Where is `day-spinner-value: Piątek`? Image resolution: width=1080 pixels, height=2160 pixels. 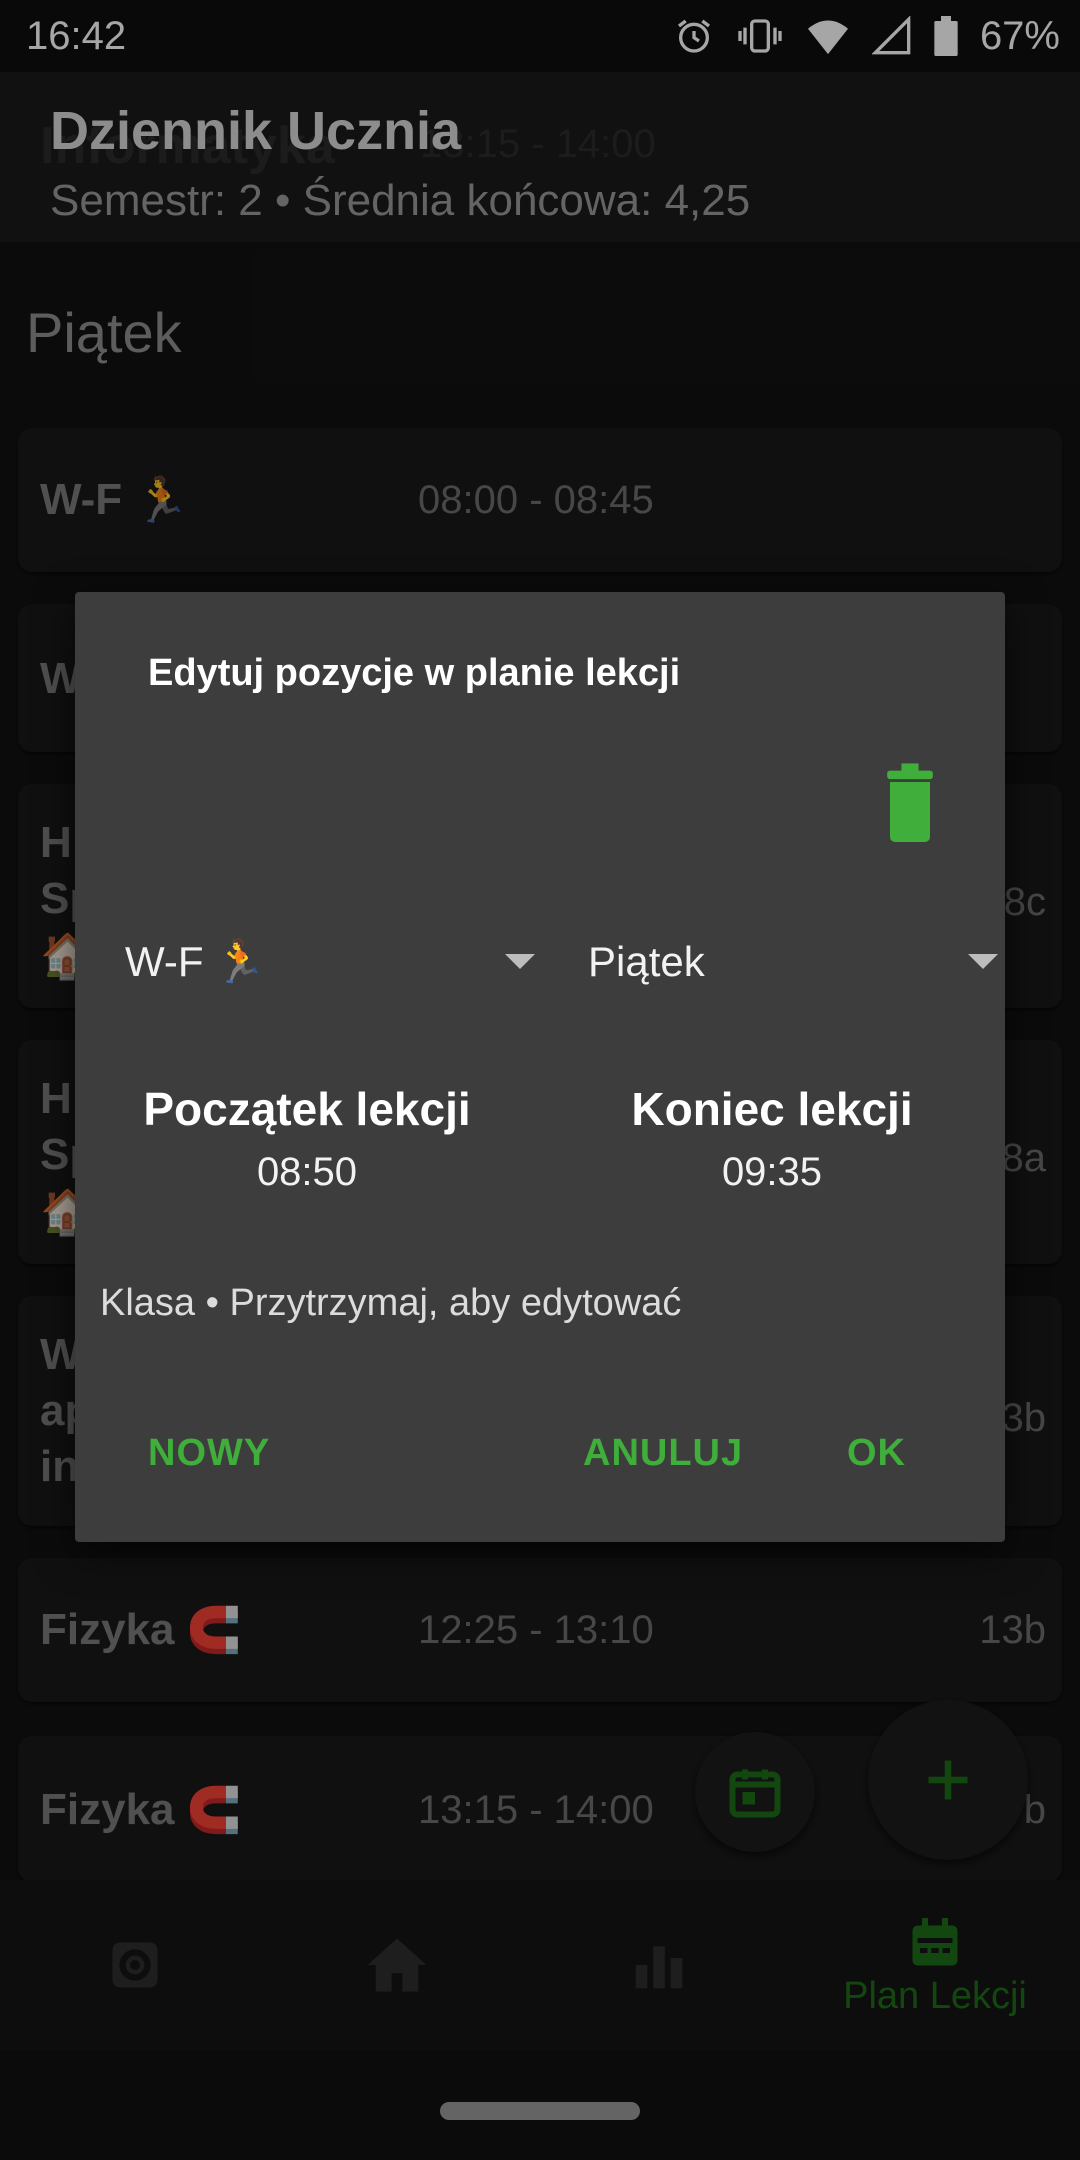
day-spinner-value: Piątek is located at coordinates (646, 961).